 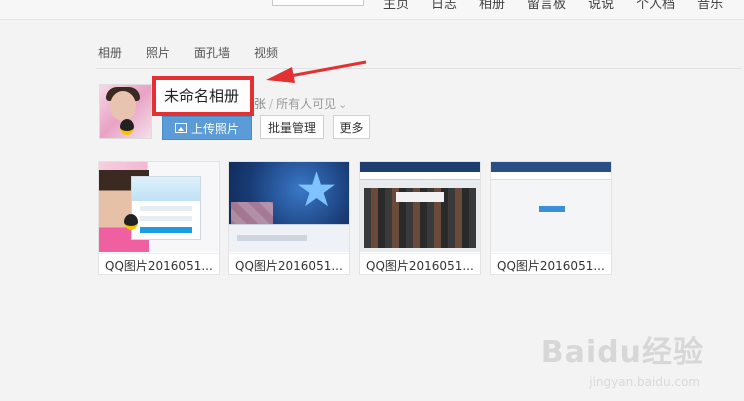 I want to click on top-nav-blog: 日志, so click(x=444, y=6).